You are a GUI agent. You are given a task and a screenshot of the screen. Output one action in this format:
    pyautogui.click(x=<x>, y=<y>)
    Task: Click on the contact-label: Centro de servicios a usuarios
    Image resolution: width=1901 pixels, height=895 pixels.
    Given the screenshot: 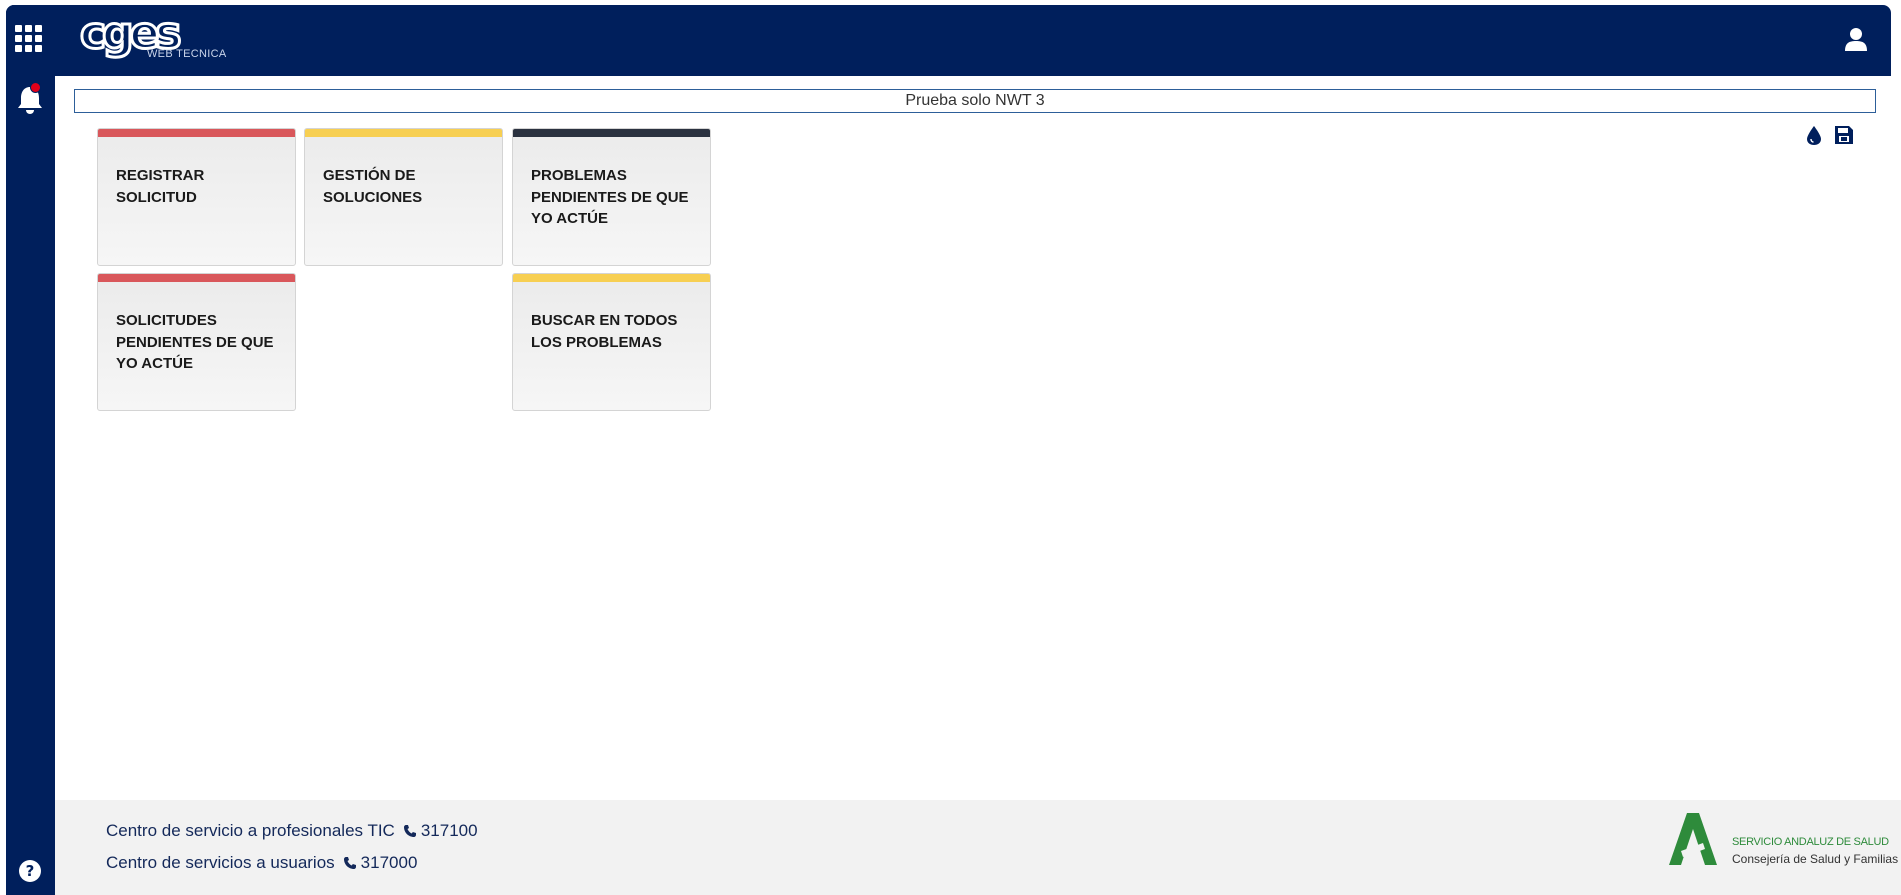 What is the action you would take?
    pyautogui.click(x=220, y=862)
    